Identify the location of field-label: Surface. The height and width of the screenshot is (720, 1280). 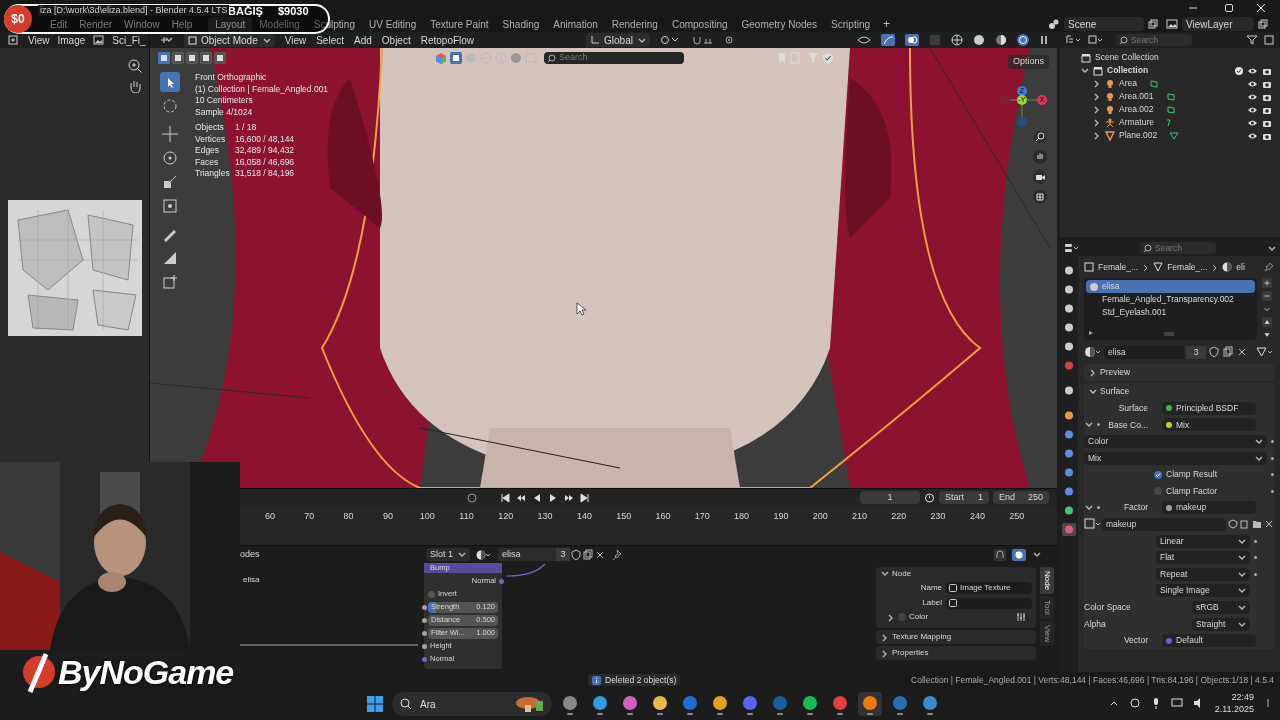
(1132, 408).